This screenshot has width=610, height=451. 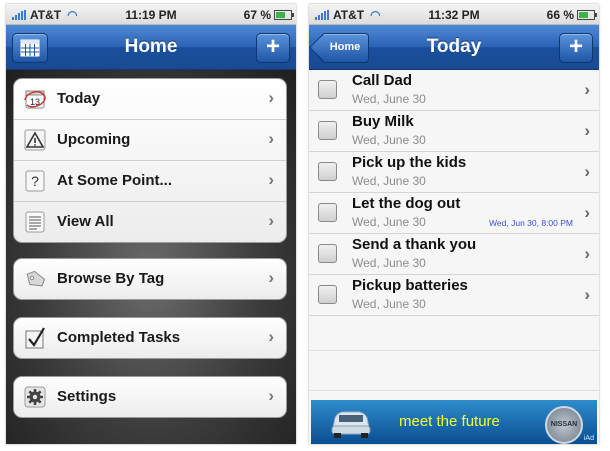 I want to click on ad-text: meet the future, so click(x=449, y=421).